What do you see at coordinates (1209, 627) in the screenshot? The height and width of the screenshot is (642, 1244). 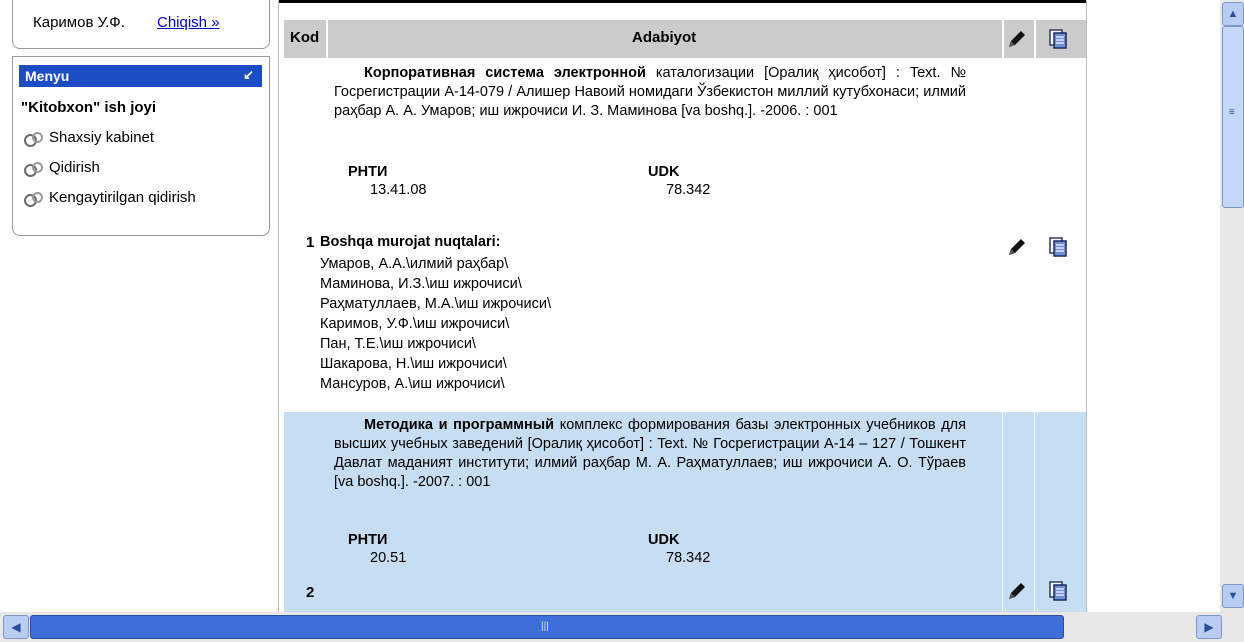 I see `scroll-right-icon: ▶` at bounding box center [1209, 627].